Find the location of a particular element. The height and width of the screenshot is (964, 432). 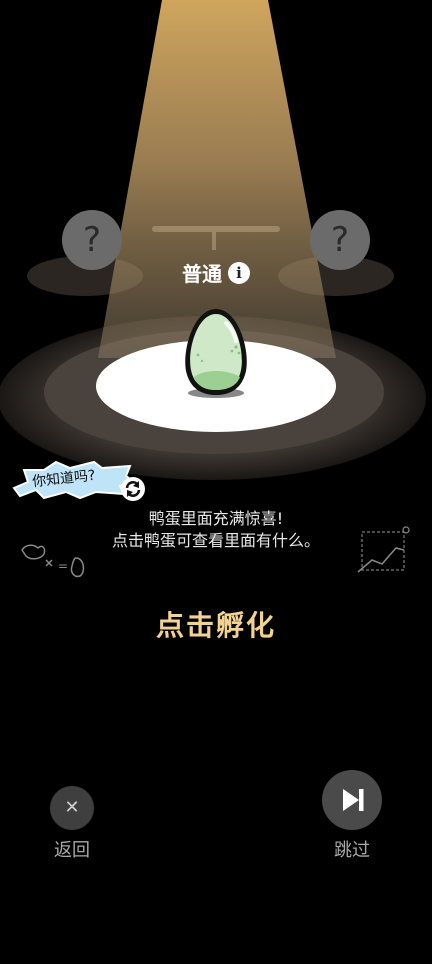

hatch-button: 点击孵化 is located at coordinates (216, 624).